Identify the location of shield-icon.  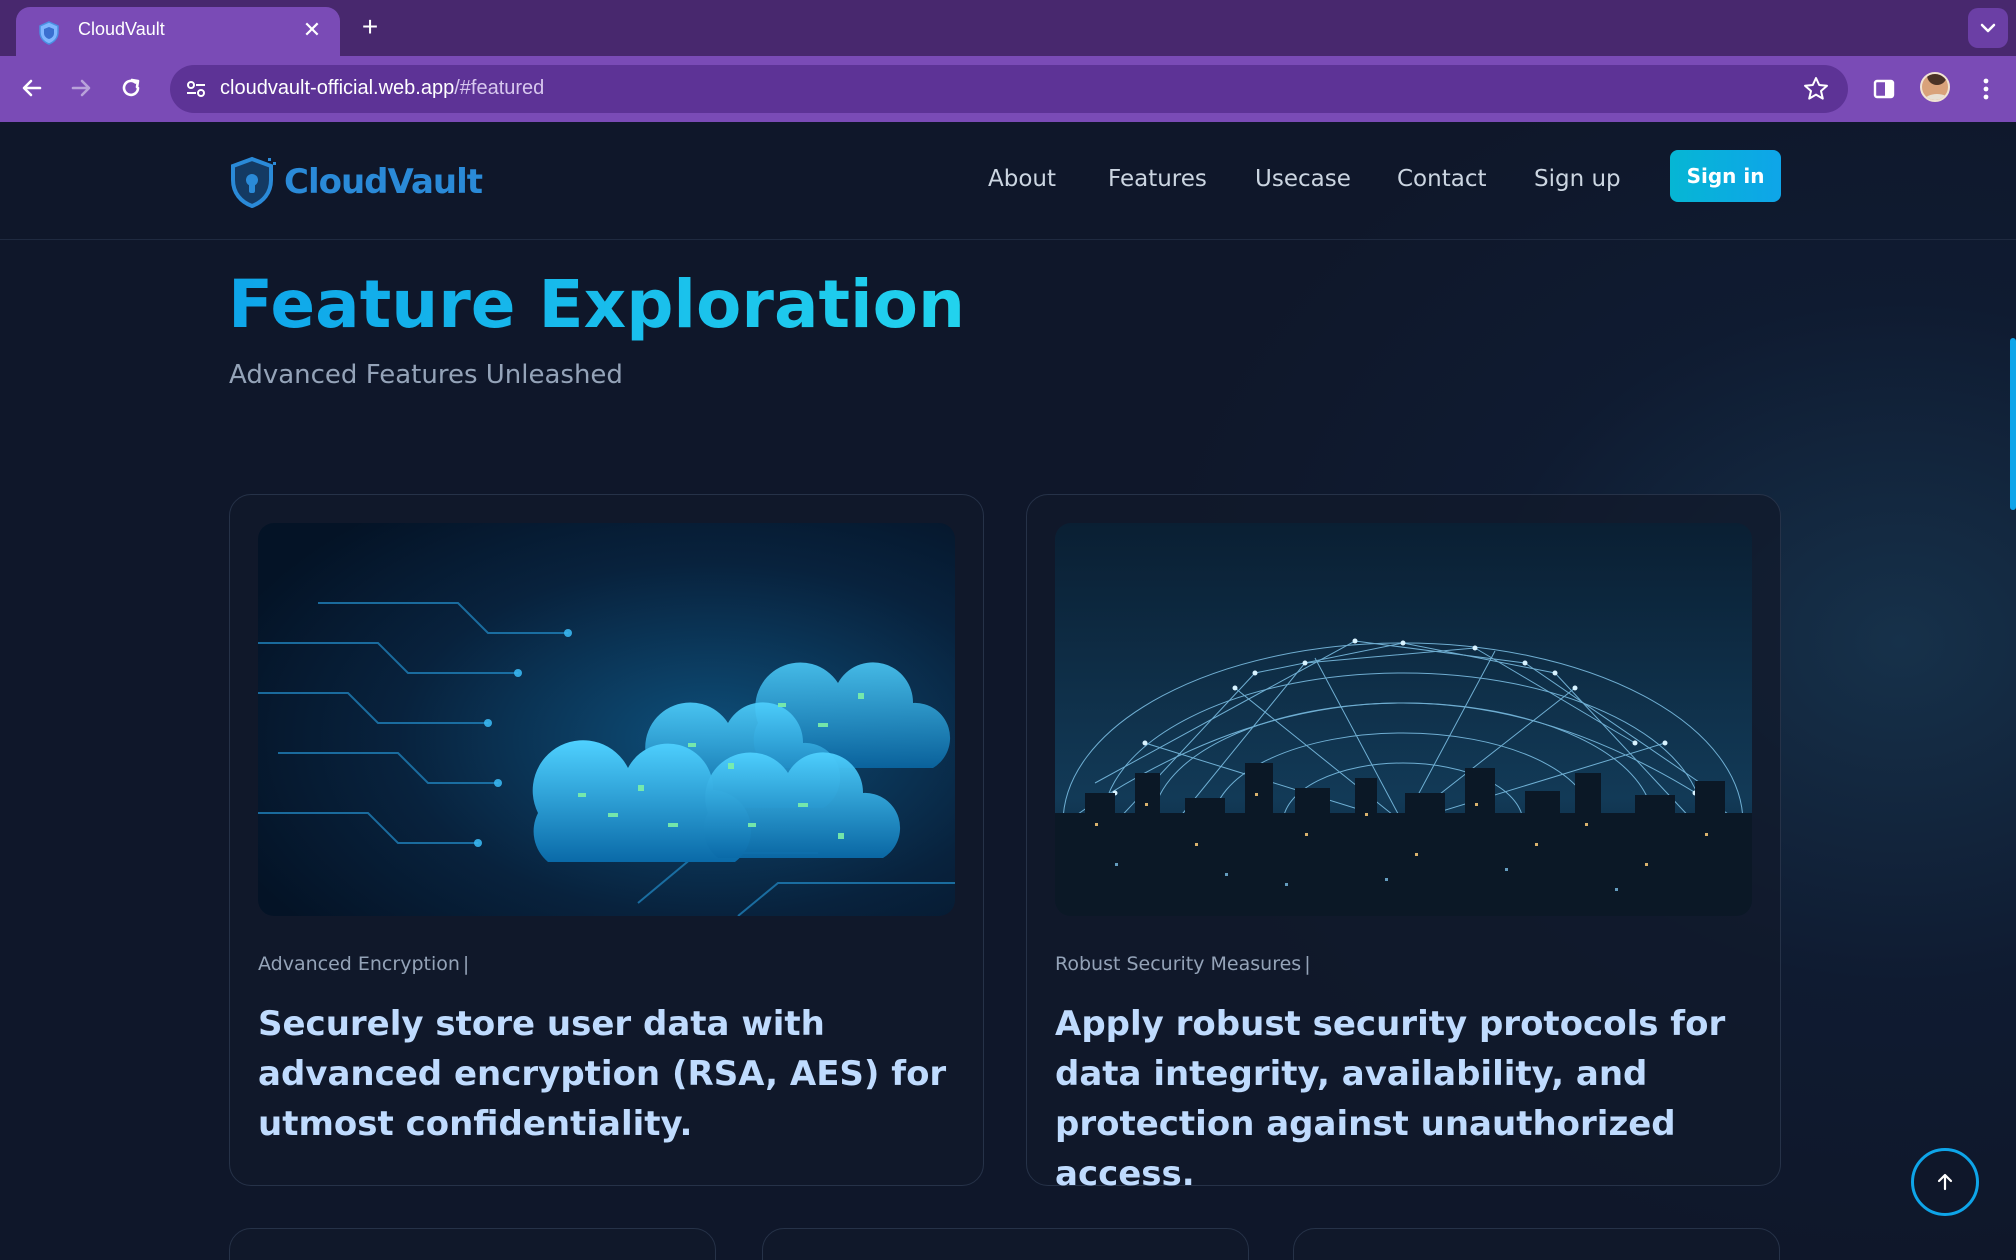
(49, 33).